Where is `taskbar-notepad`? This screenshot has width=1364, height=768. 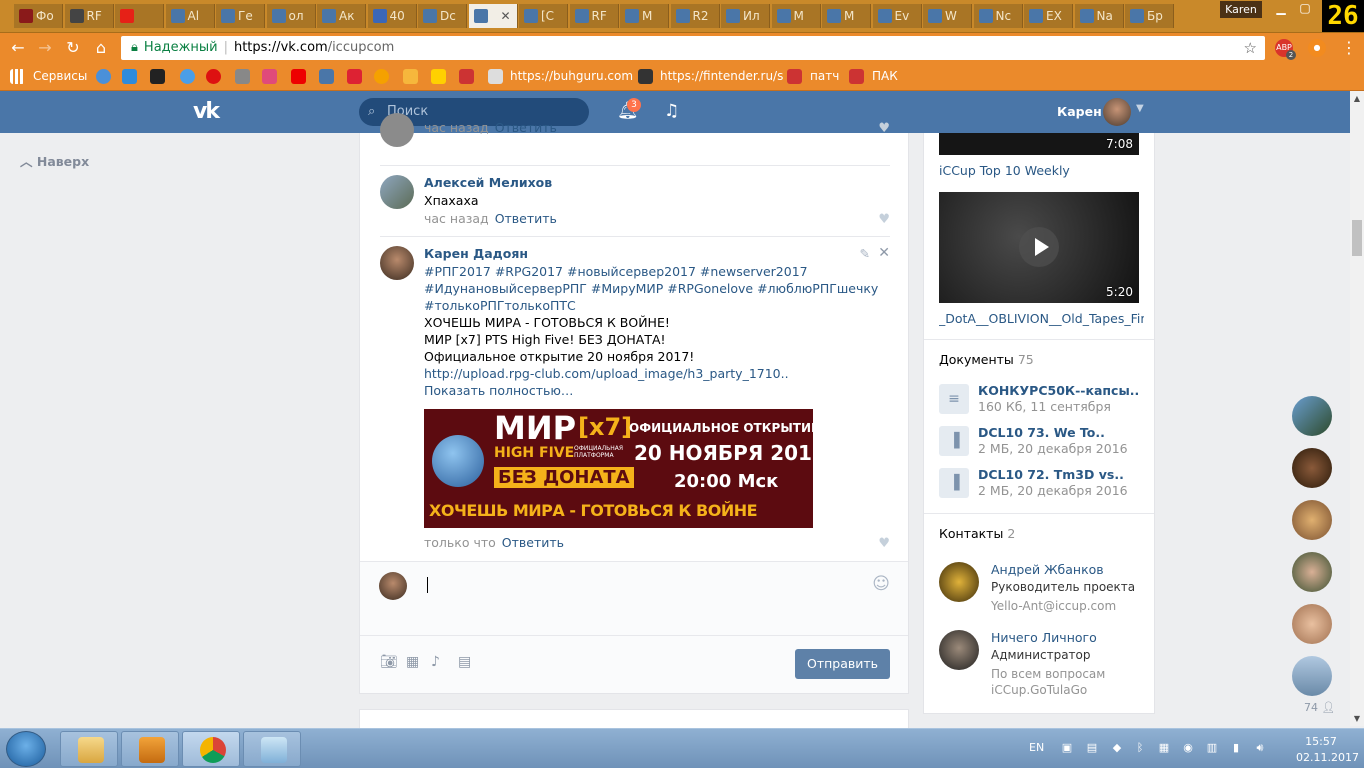 taskbar-notepad is located at coordinates (272, 749).